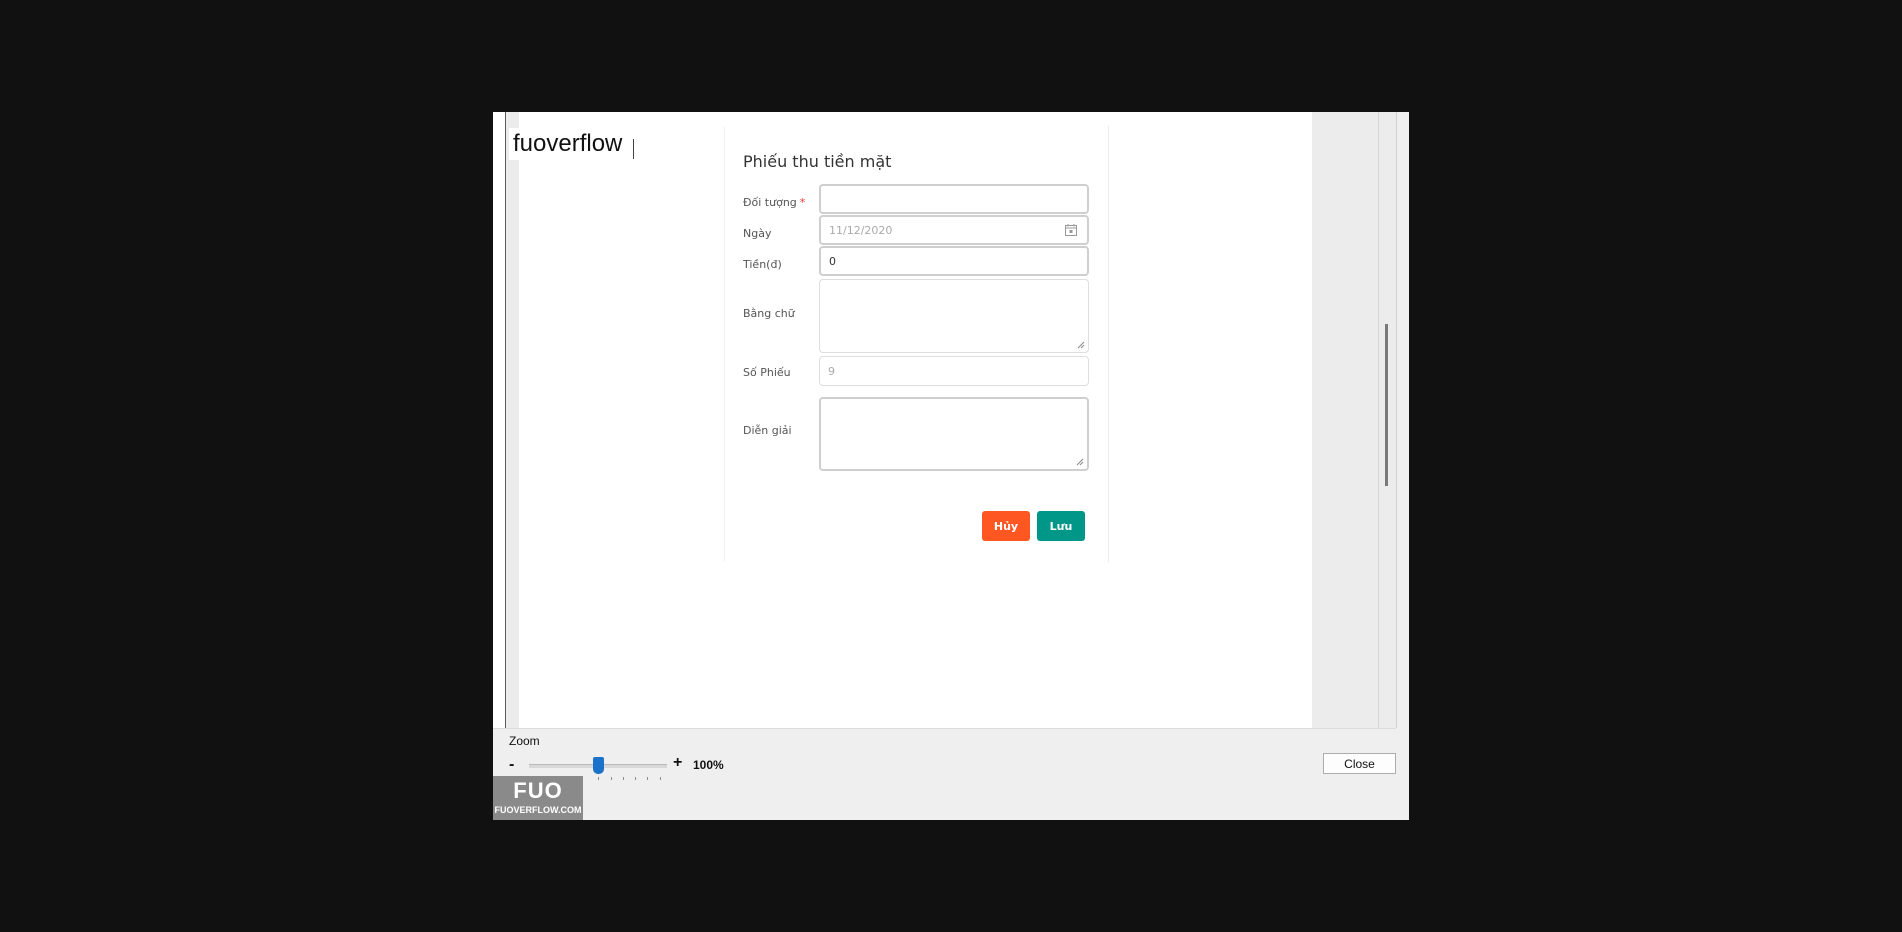 The height and width of the screenshot is (932, 1902). Describe the element at coordinates (802, 202) in the screenshot. I see `required-asterisk: *` at that location.